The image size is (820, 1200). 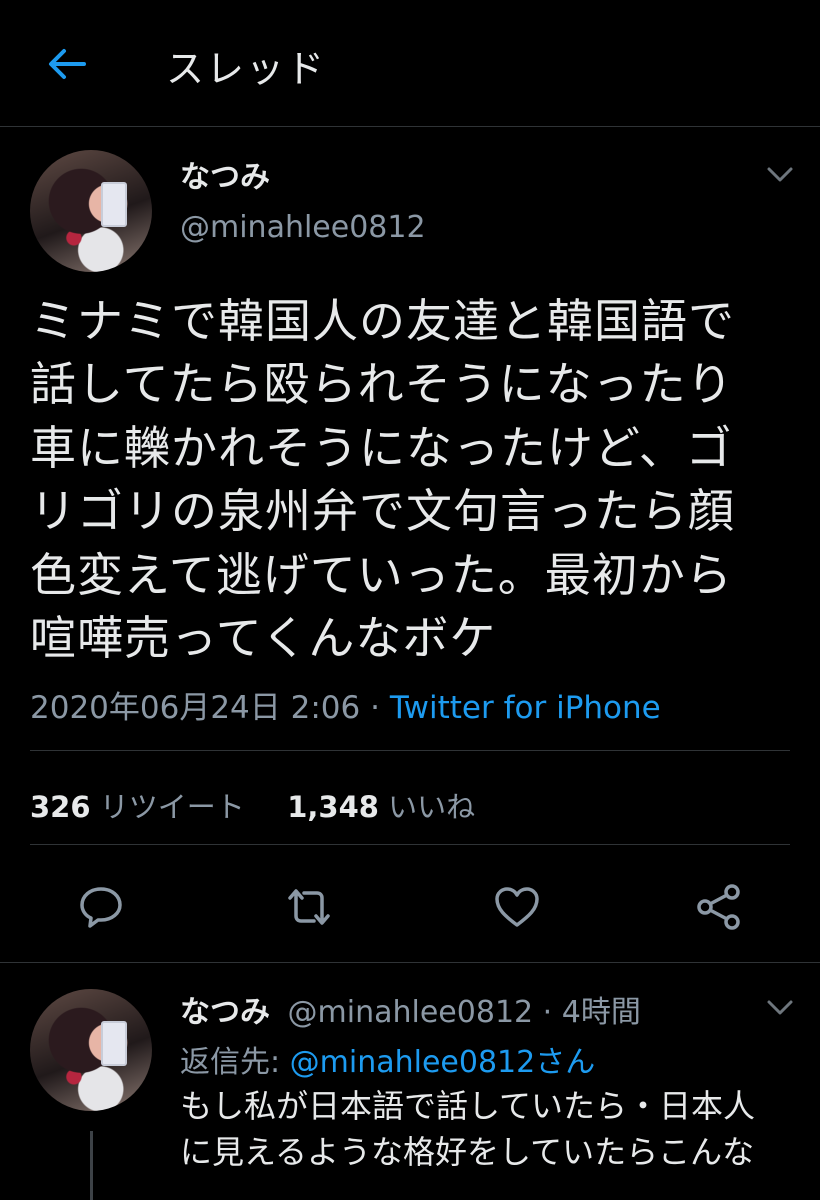 What do you see at coordinates (410, 201) in the screenshot?
I see `tweet-author: なつみ @minahlee0812` at bounding box center [410, 201].